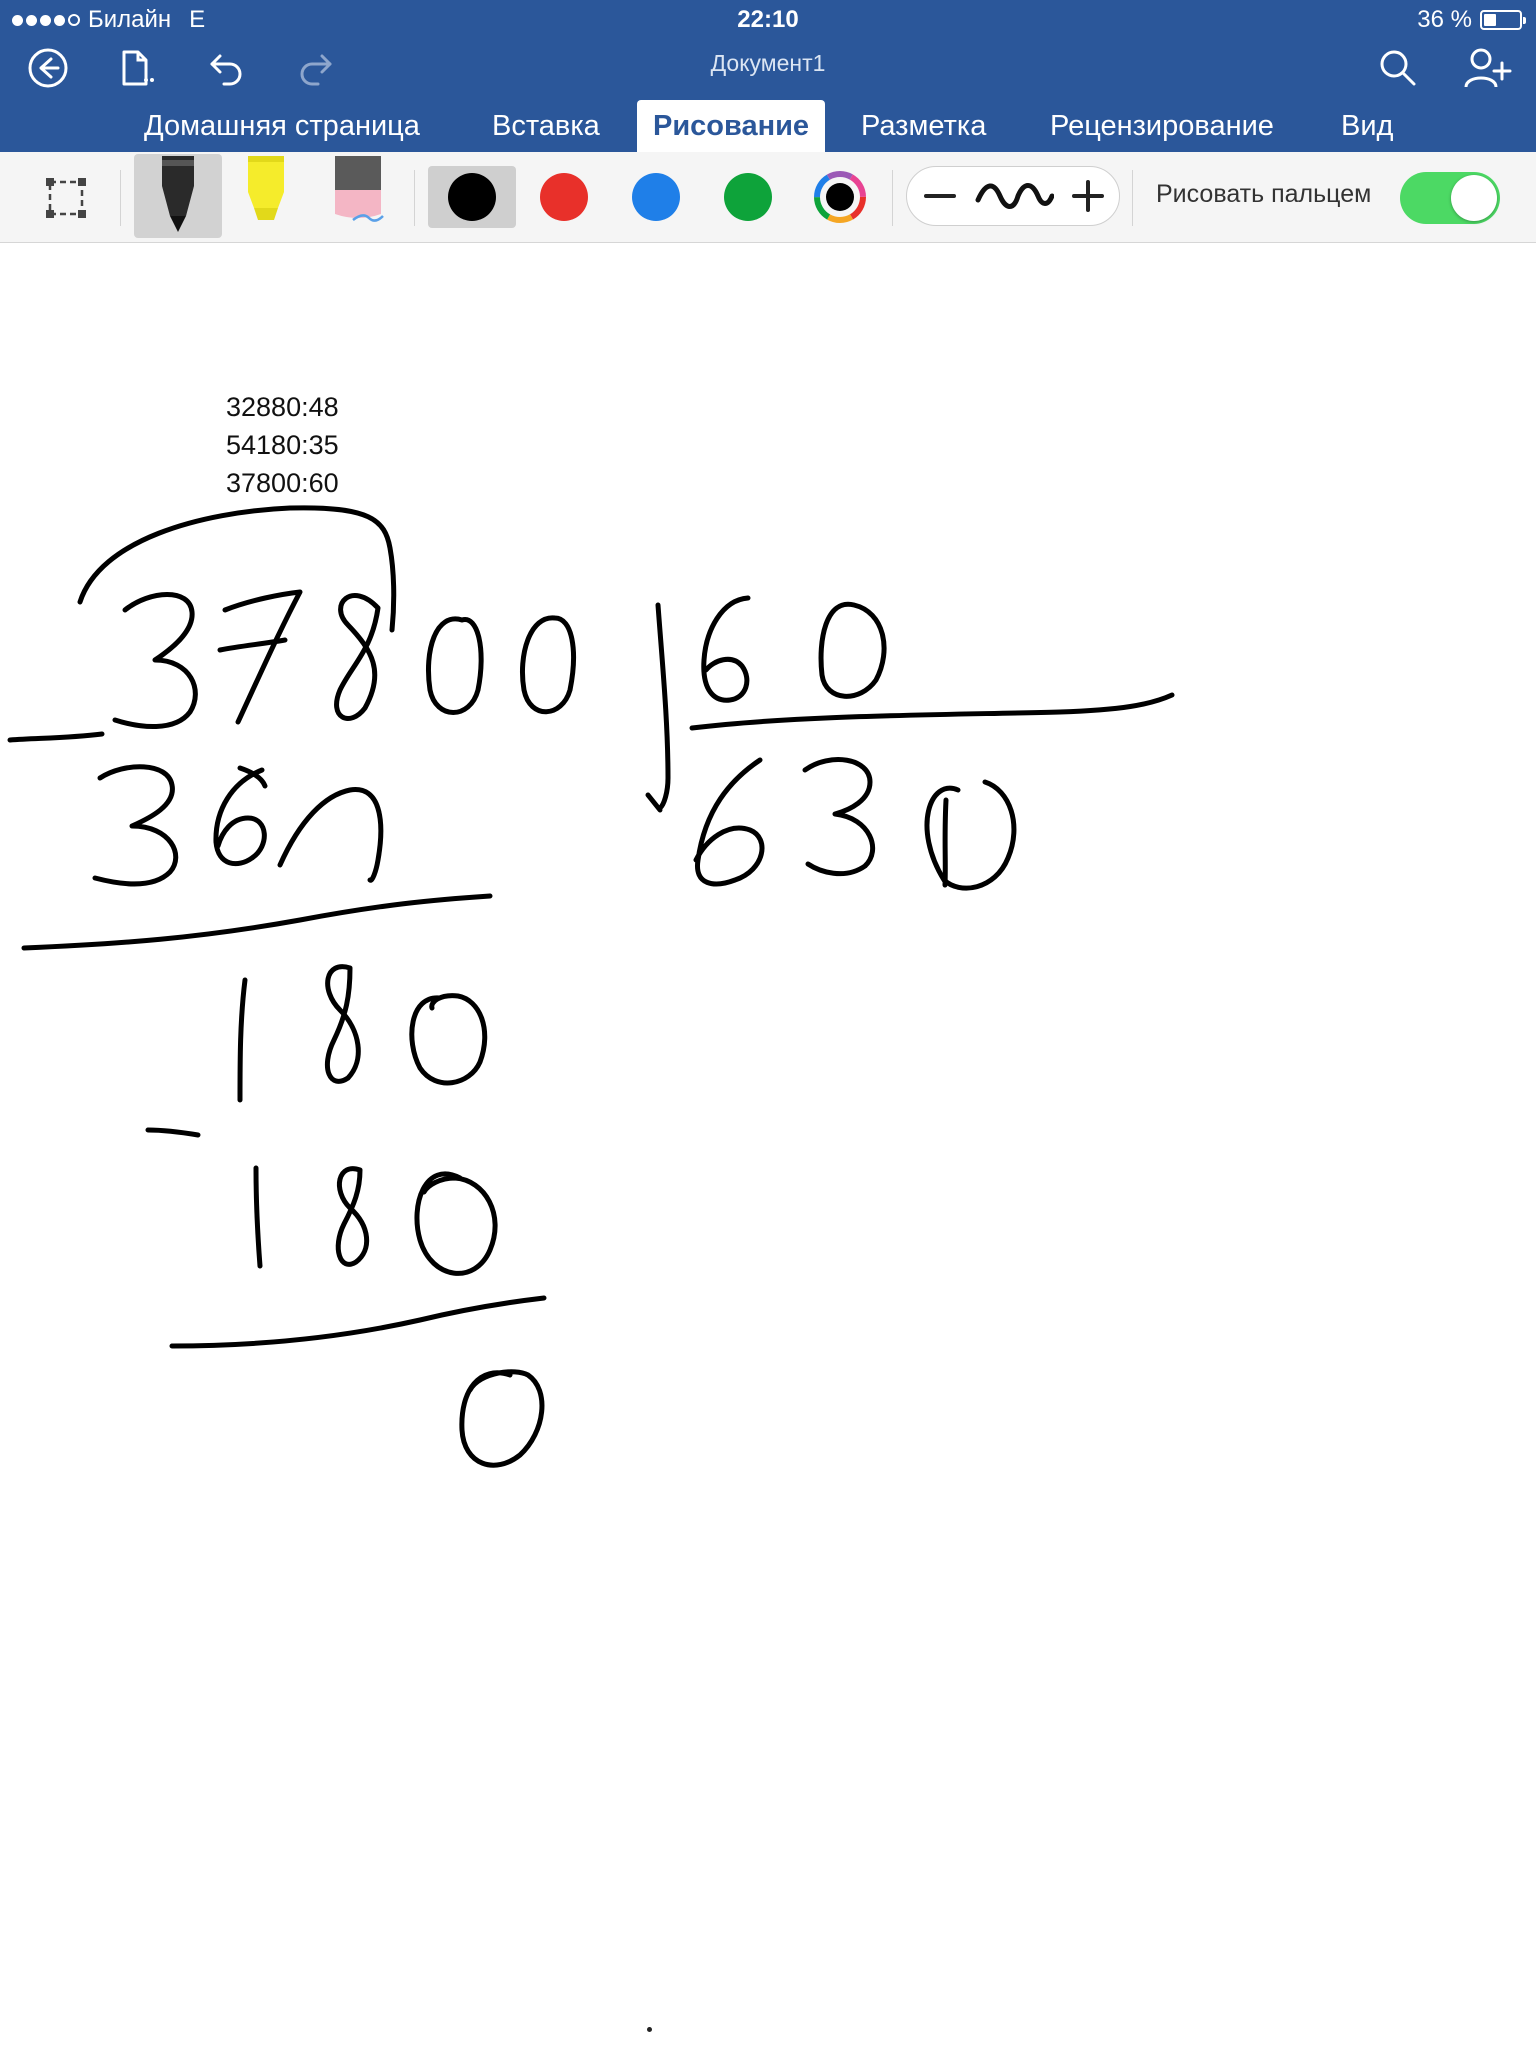 This screenshot has height=2048, width=1536. I want to click on share-person-icon, so click(1488, 68).